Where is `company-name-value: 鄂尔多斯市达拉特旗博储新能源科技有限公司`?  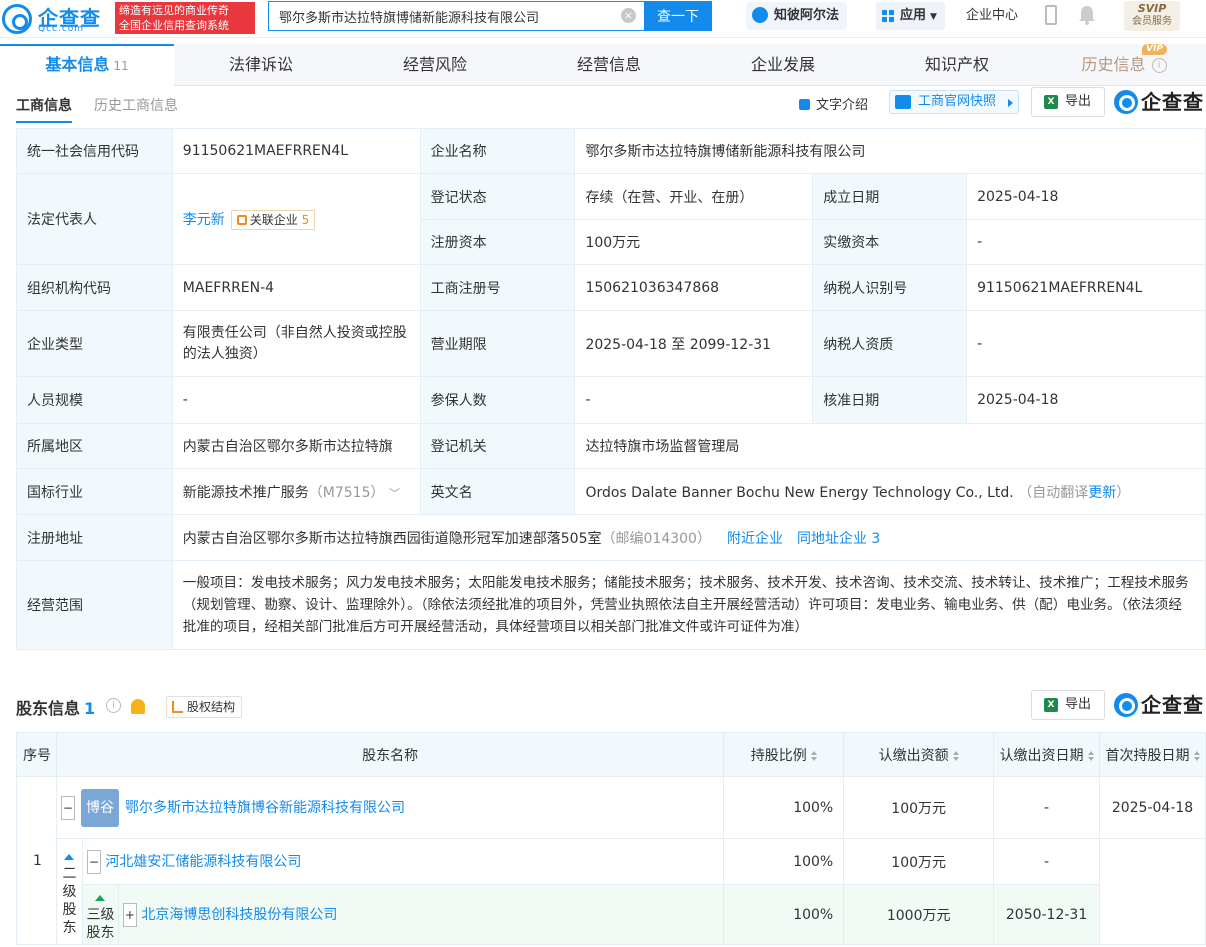
company-name-value: 鄂尔多斯市达拉特旗博储新能源科技有限公司 is located at coordinates (890, 151).